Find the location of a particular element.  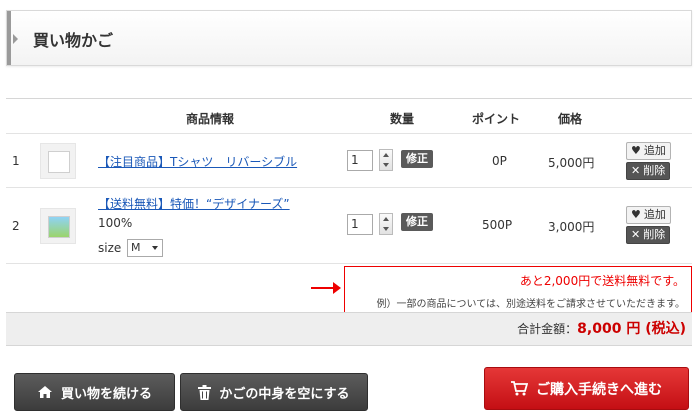

product-link: 【注目商品】Tシャツ リバーシブル is located at coordinates (197, 161).